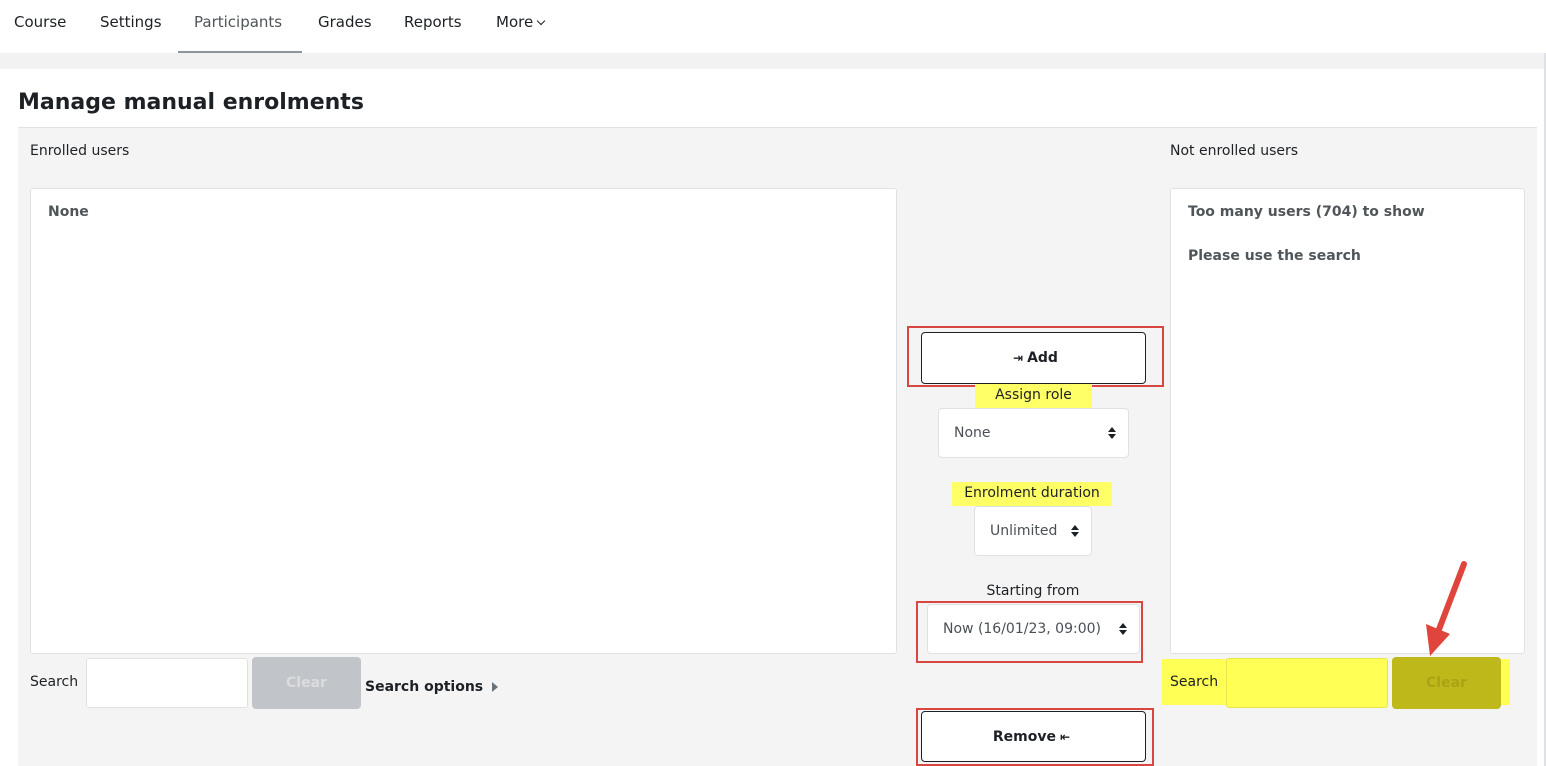 The height and width of the screenshot is (766, 1546). Describe the element at coordinates (541, 21) in the screenshot. I see `chevron-down-icon` at that location.